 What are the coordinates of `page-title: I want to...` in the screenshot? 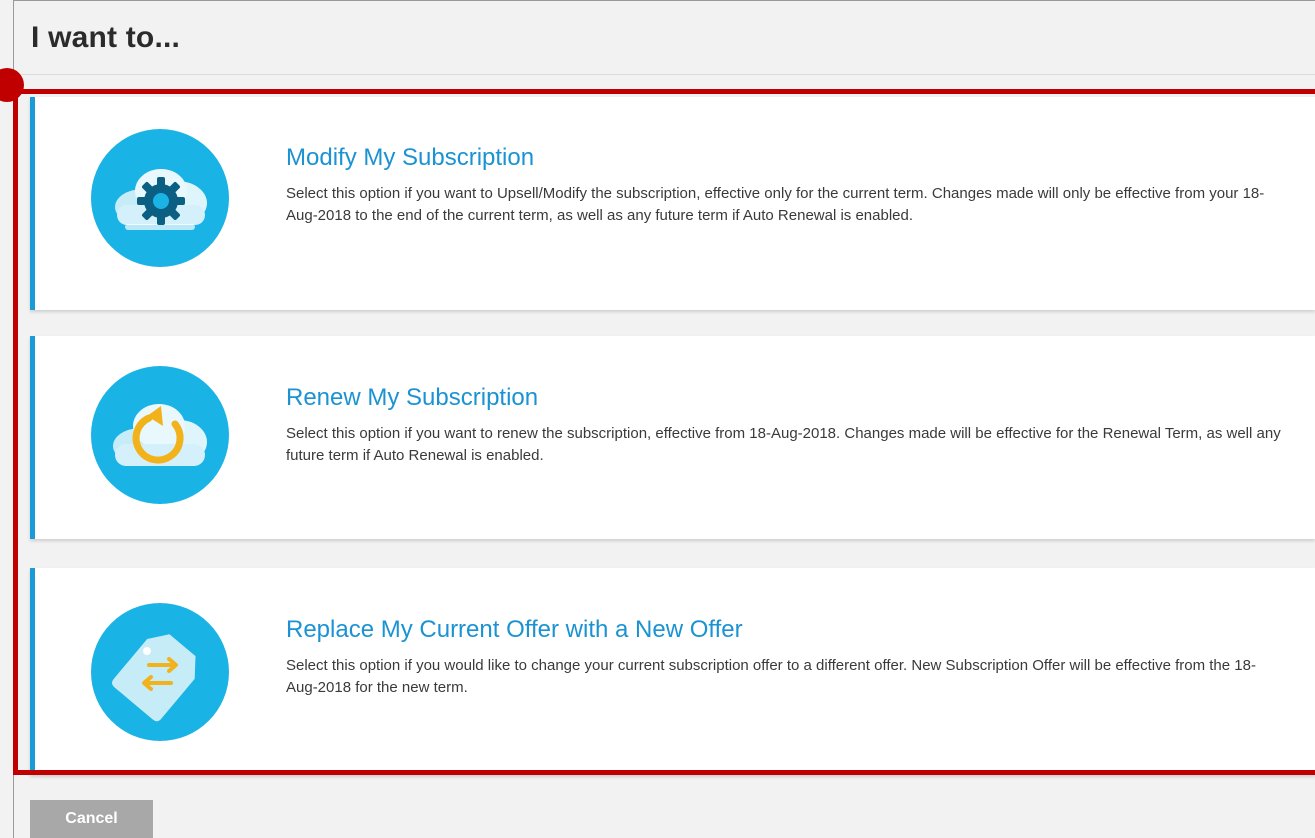 It's located at (106, 37).